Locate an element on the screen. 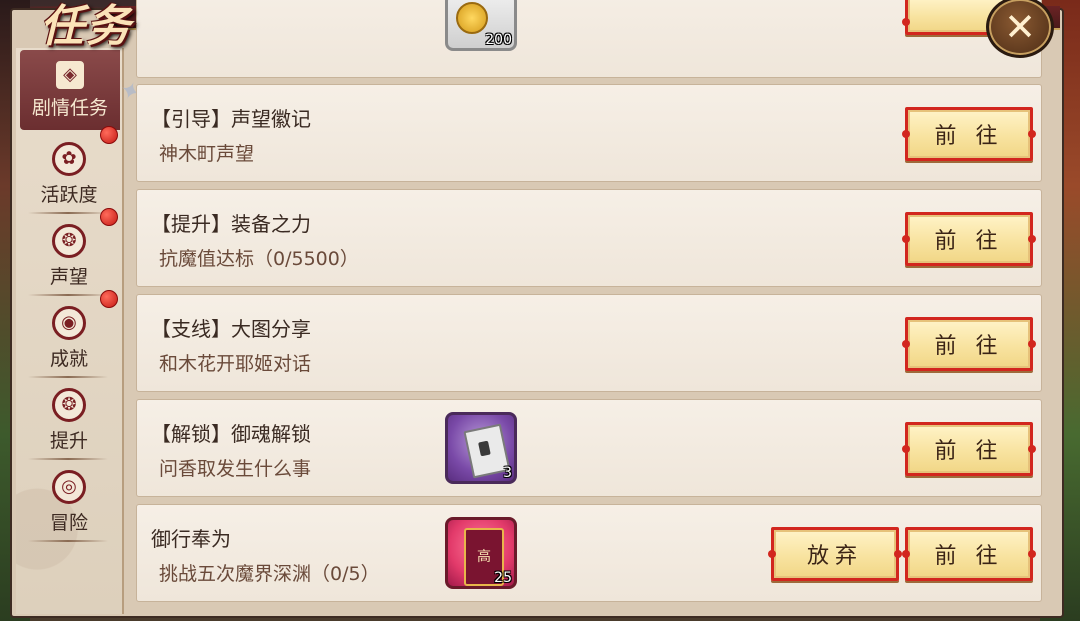 Image resolution: width=1080 pixels, height=621 pixels. quest-description: 抗魔值达标（0/5500） is located at coordinates (259, 259).